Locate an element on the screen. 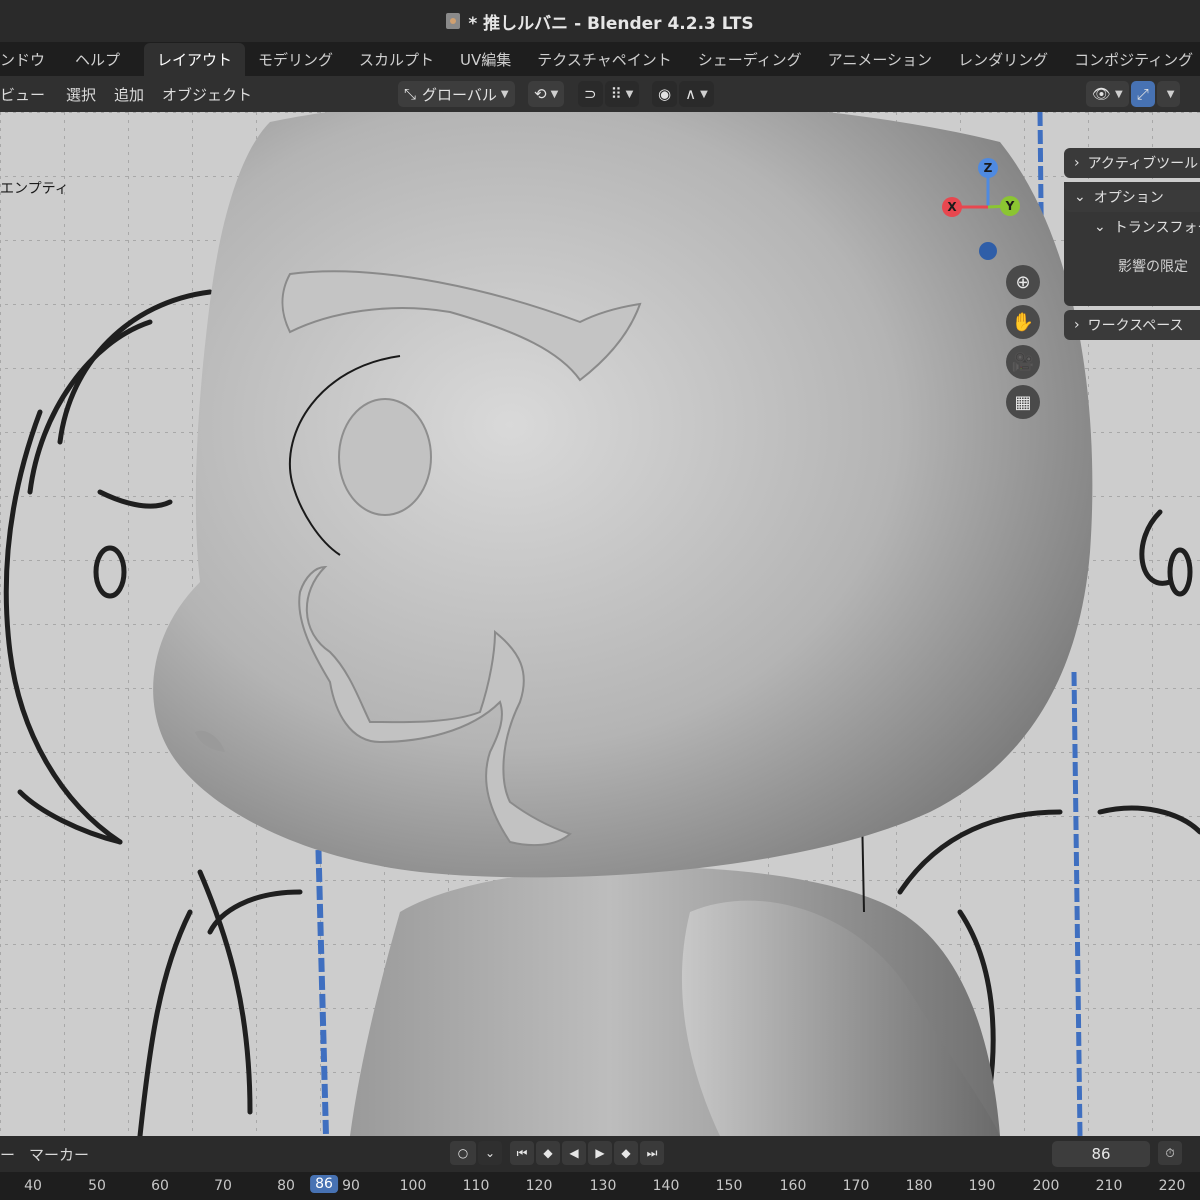 This screenshot has width=1200, height=1200. timeline-header: ー マーカー ○ ⌄ ⏮ ◆ ◀ ▶ ◆ ⏭ 86 ⏱ is located at coordinates (600, 1154).